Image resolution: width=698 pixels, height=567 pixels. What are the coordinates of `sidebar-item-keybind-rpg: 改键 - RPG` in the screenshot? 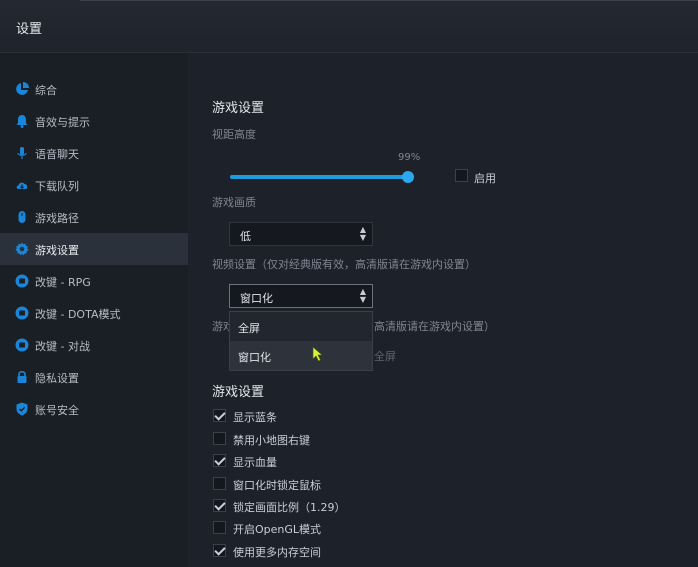 It's located at (94, 281).